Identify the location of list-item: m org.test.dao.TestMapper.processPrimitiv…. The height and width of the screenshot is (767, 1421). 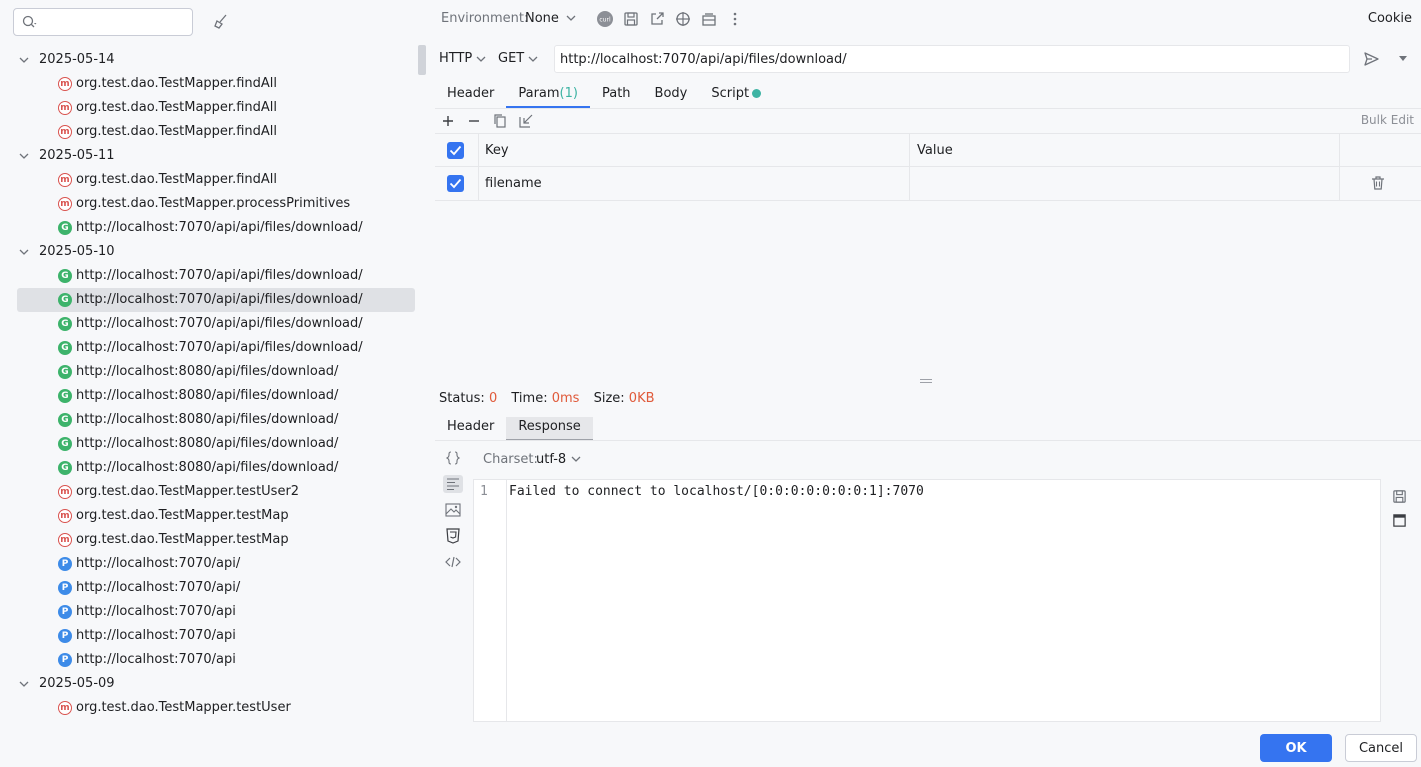
(208, 204).